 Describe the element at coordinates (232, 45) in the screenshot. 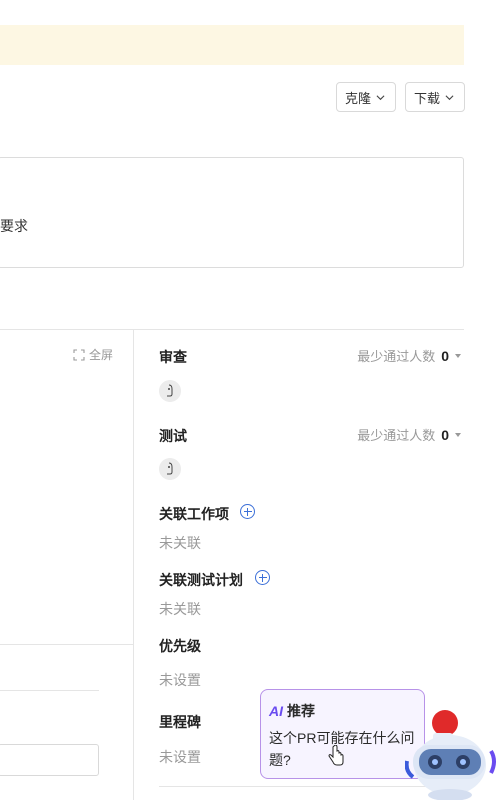

I see `notice-banner` at that location.